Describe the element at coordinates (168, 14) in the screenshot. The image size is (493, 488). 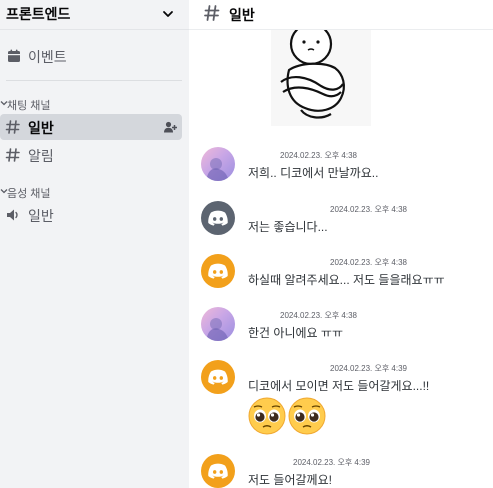
I see `chevron-down-icon` at that location.